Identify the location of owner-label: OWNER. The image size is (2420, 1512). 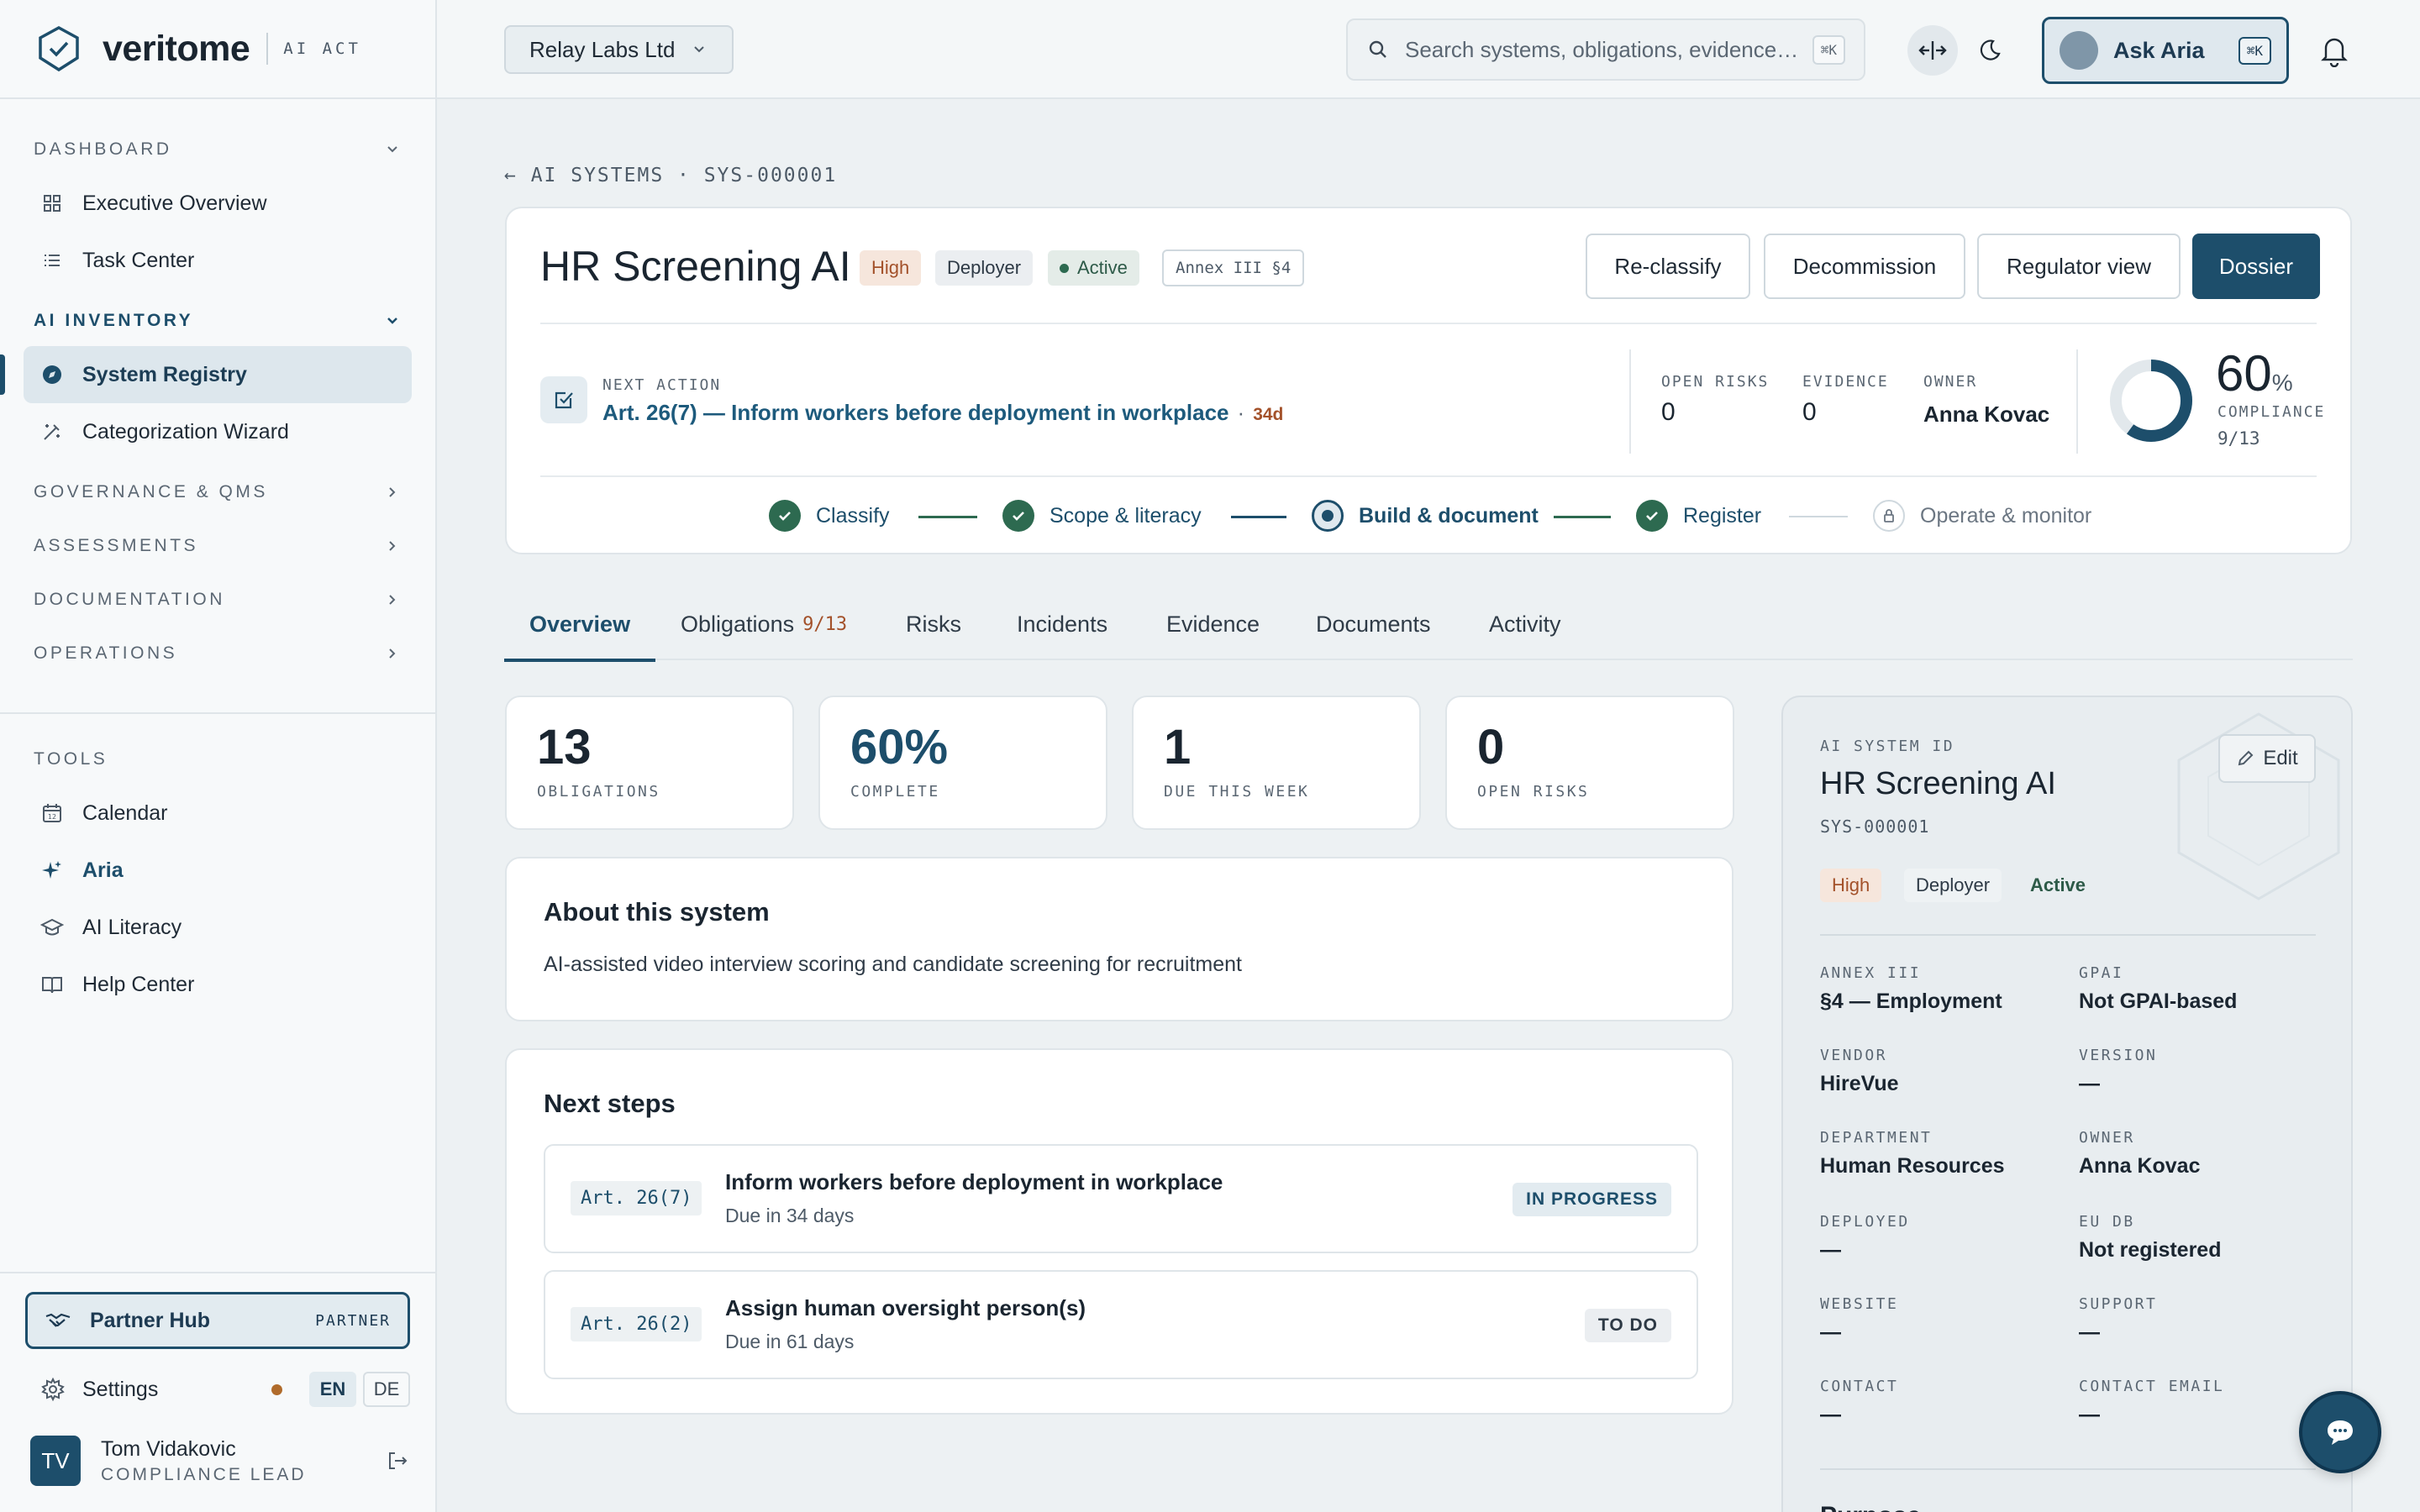
(1950, 382).